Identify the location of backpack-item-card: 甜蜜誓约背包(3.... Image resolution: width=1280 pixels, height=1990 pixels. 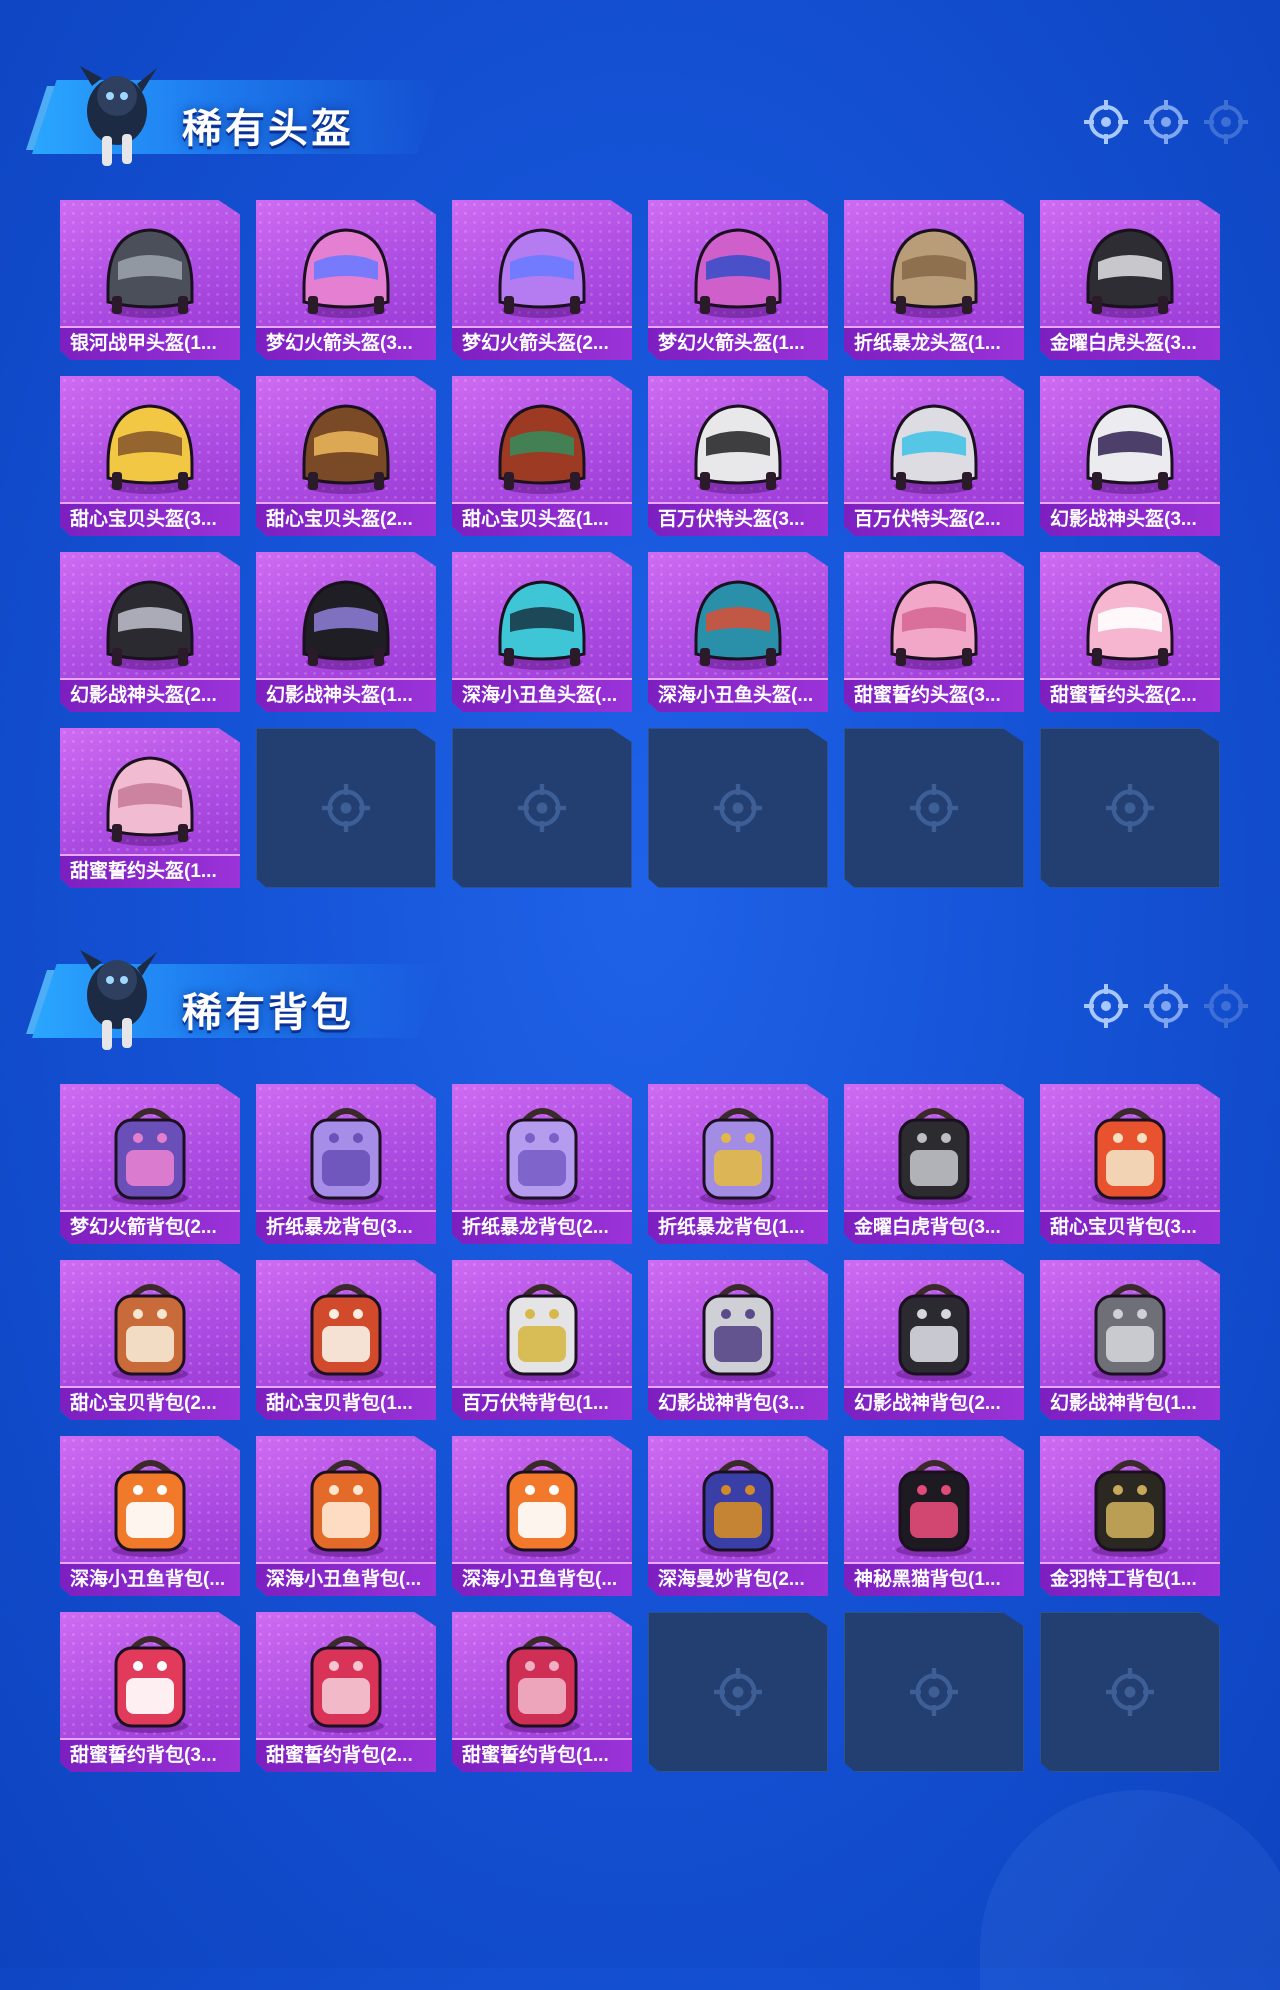
(150, 1692).